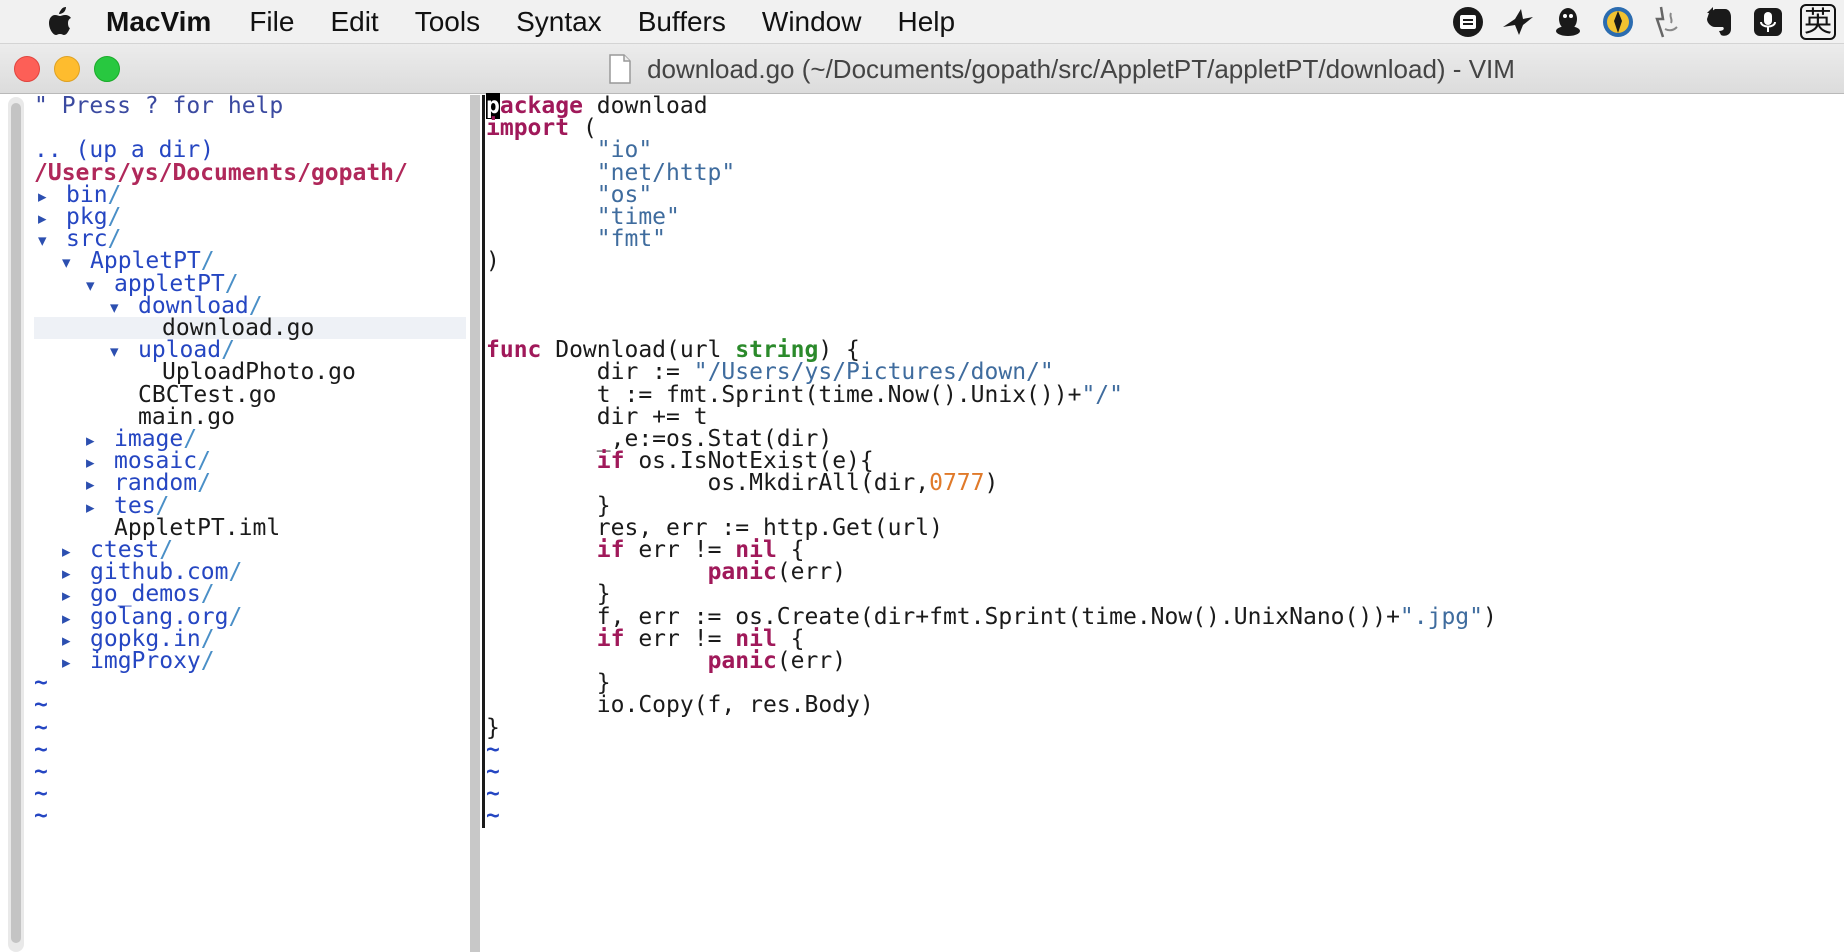  I want to click on left-scrollbar, so click(16, 524).